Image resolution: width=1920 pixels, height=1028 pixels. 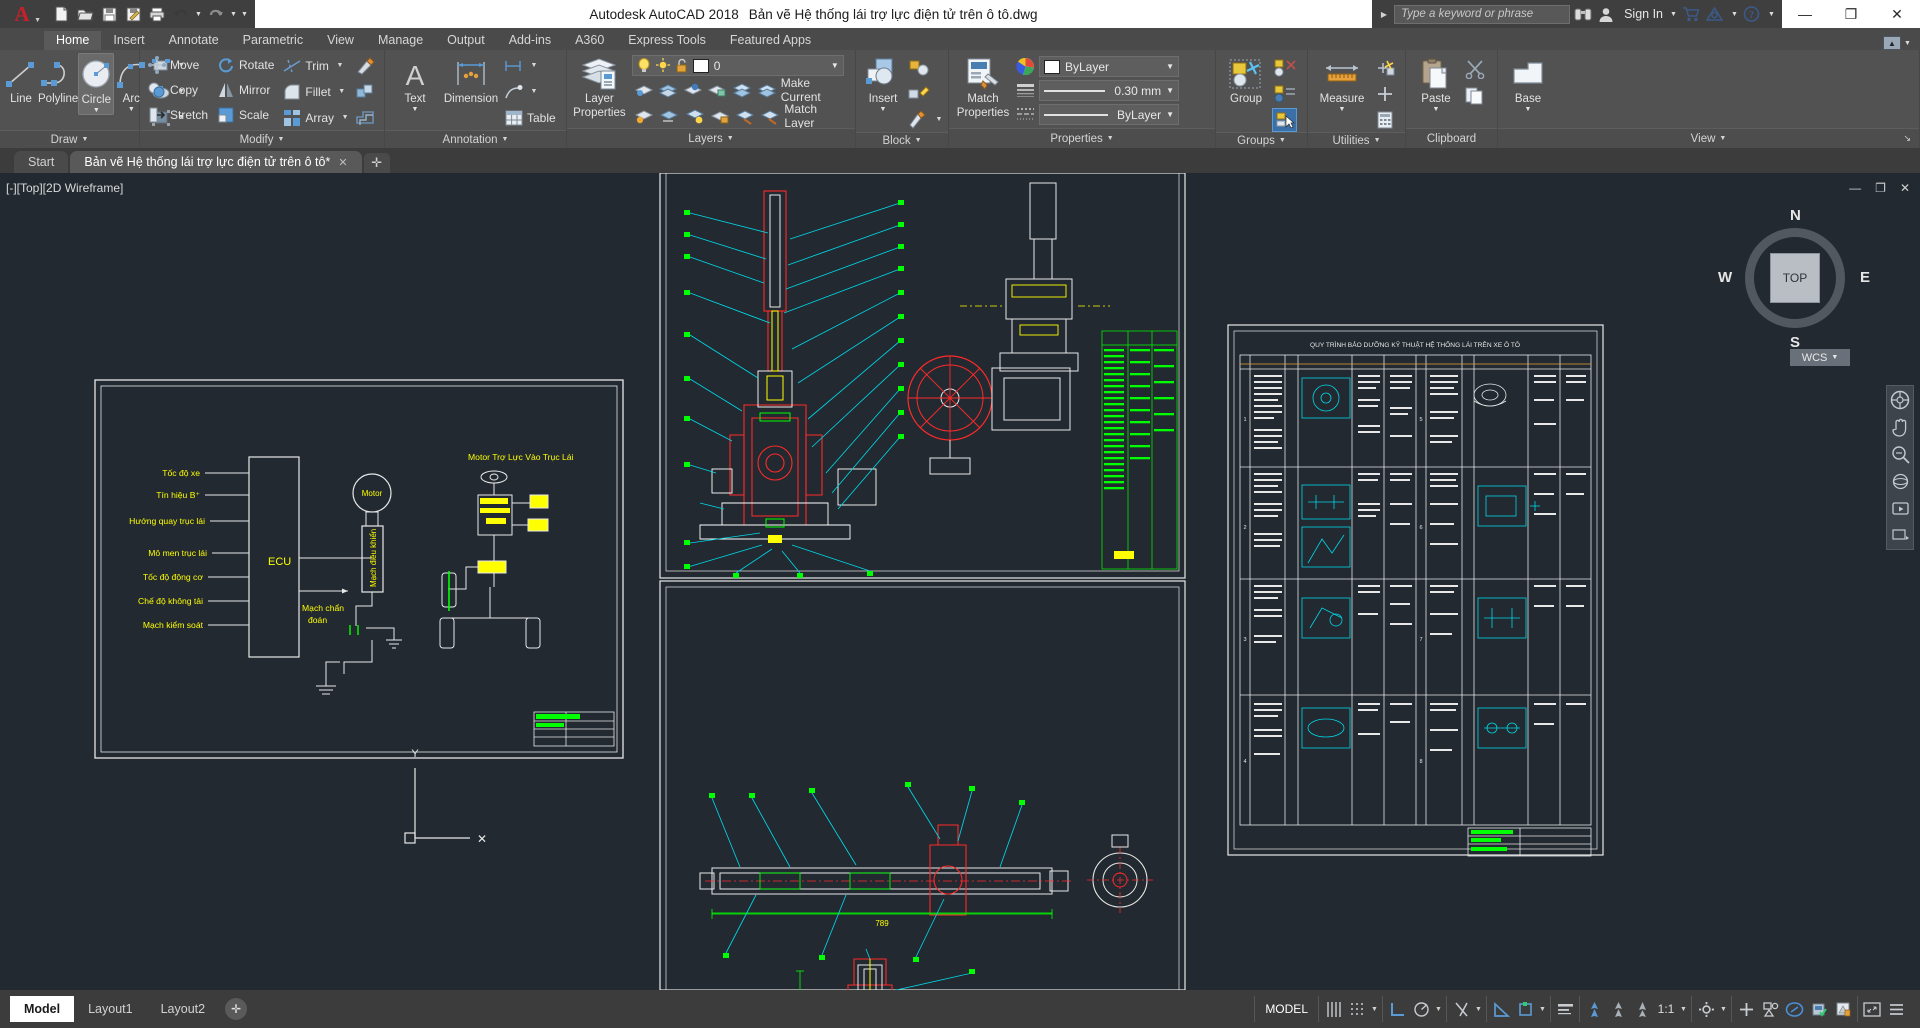 I want to click on lineweight-icon, so click(x=1565, y=1009).